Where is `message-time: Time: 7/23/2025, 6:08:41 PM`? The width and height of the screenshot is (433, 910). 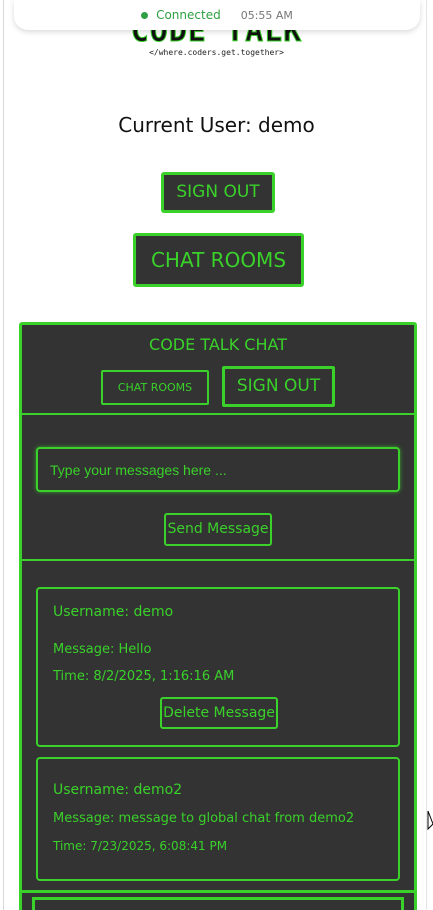
message-time: Time: 7/23/2025, 6:08:41 PM is located at coordinates (140, 846).